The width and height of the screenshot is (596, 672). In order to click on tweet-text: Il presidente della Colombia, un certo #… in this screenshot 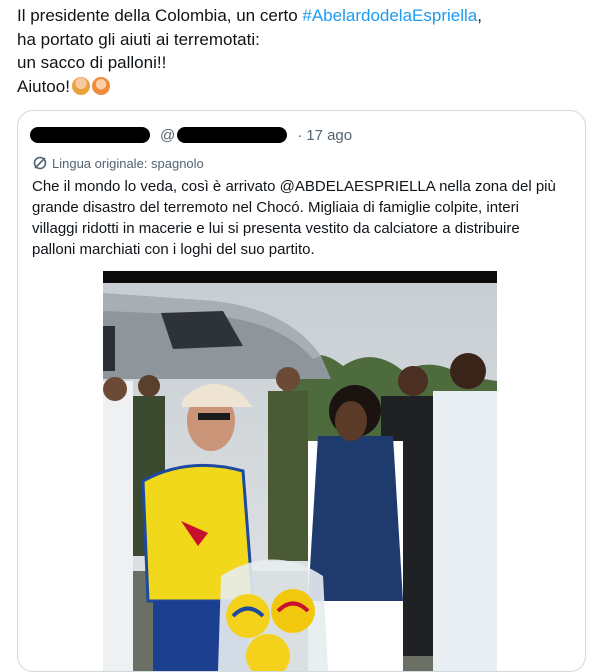, I will do `click(297, 51)`.